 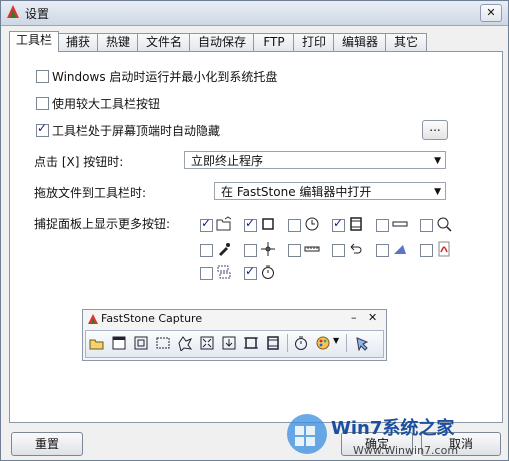 I want to click on output-palette-icon, so click(x=323, y=343).